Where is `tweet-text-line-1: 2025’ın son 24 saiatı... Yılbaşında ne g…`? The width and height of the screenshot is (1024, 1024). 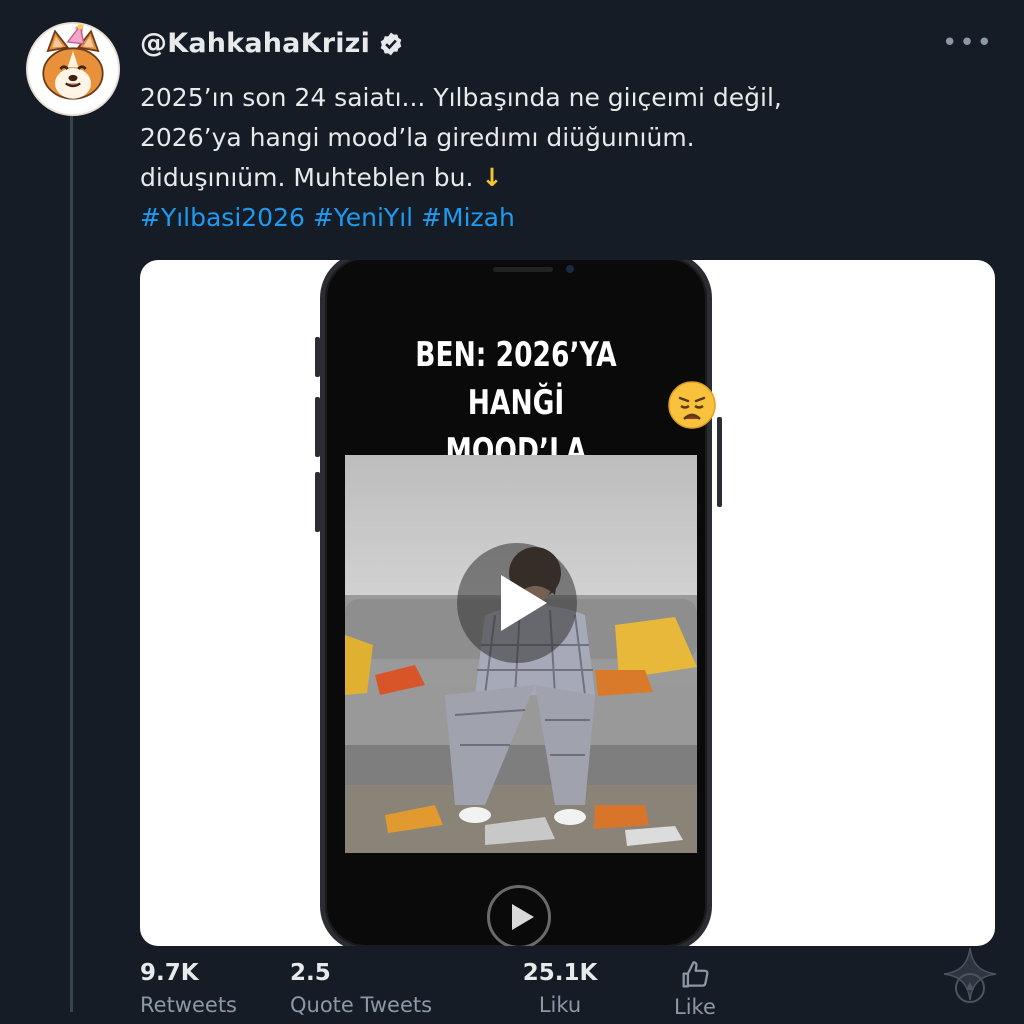
tweet-text-line-1: 2025’ın son 24 saiatı... Yılbaşında ne g… is located at coordinates (461, 97).